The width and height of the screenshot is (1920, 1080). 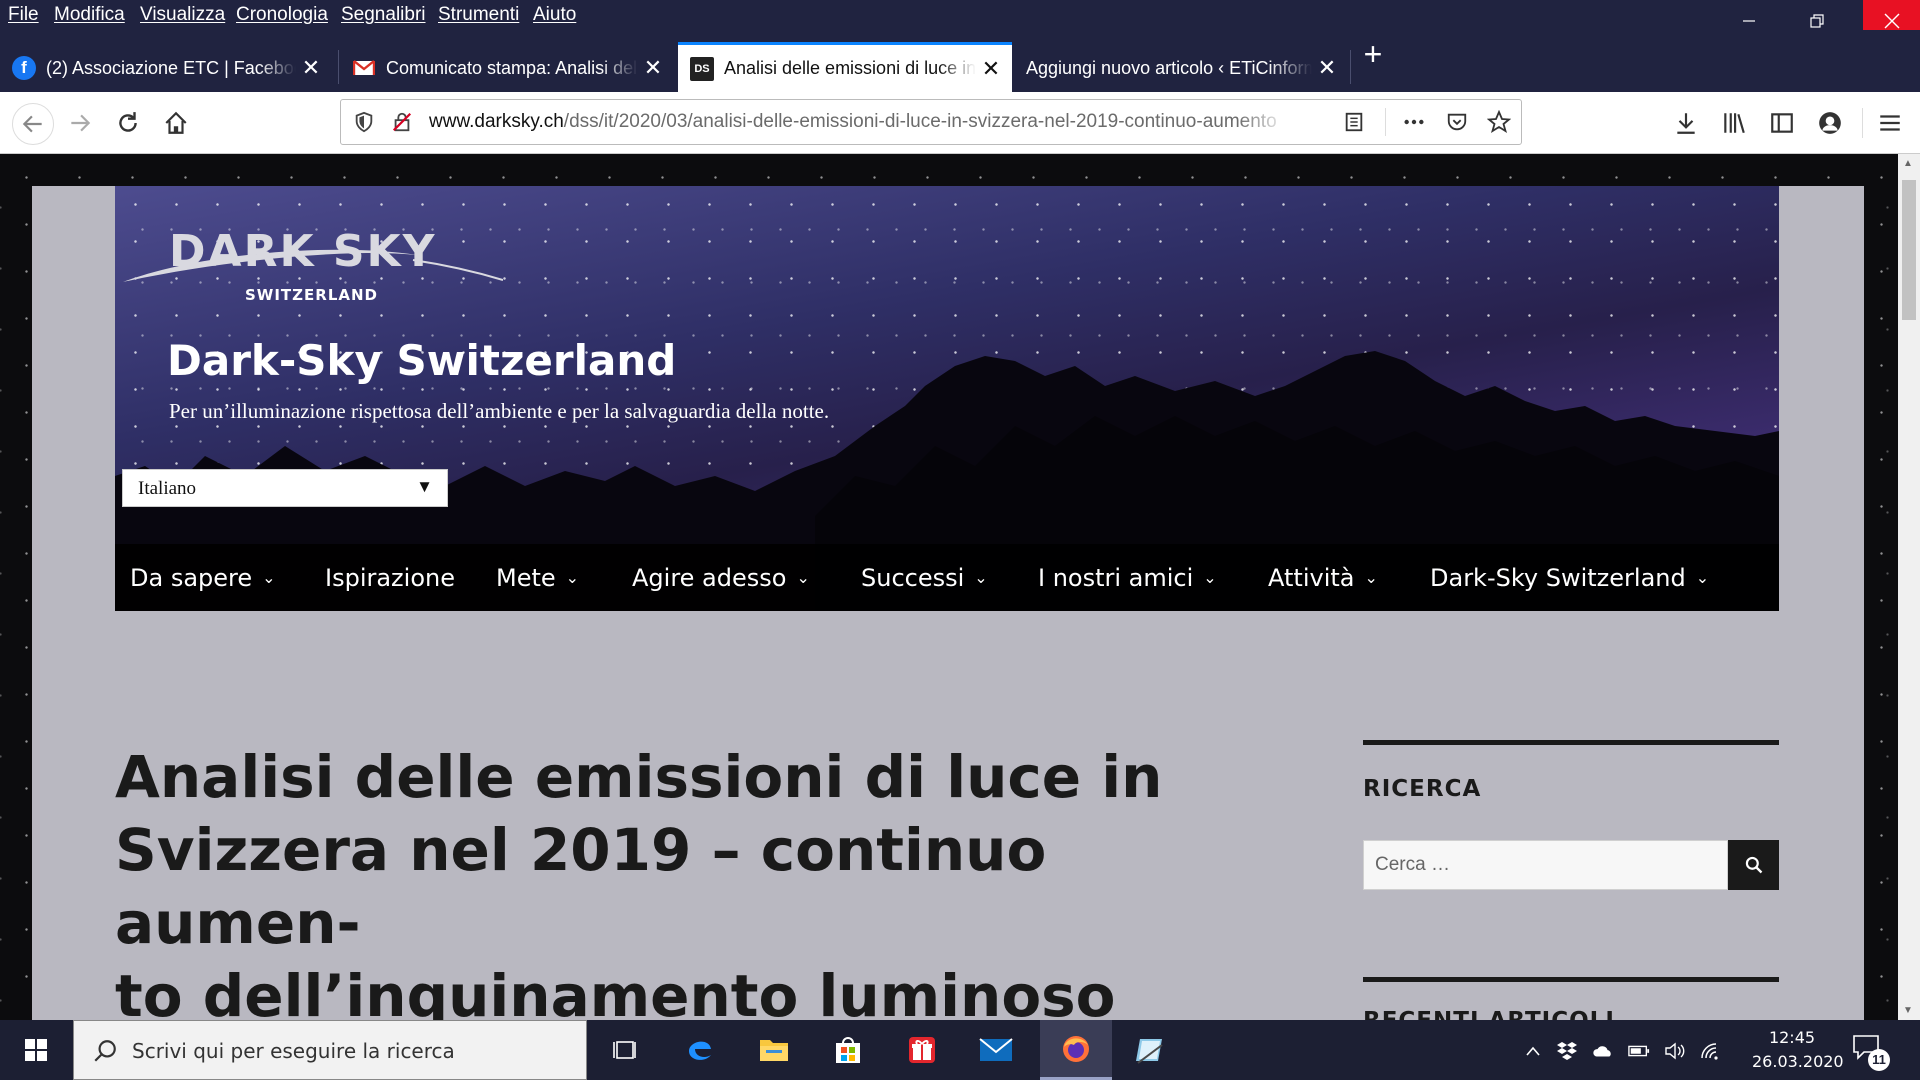 What do you see at coordinates (1414, 122) in the screenshot?
I see `more-actions-icon` at bounding box center [1414, 122].